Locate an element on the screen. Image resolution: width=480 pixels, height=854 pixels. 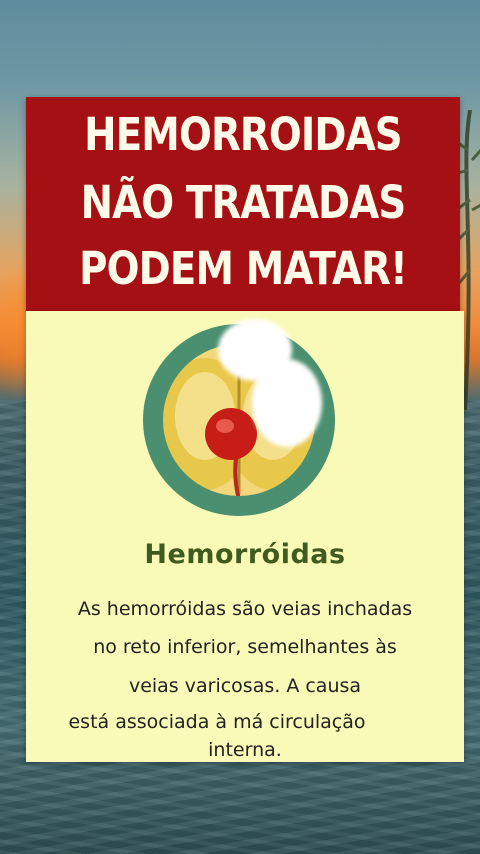
banner-line-2: NÃO TRATADAS is located at coordinates (243, 202).